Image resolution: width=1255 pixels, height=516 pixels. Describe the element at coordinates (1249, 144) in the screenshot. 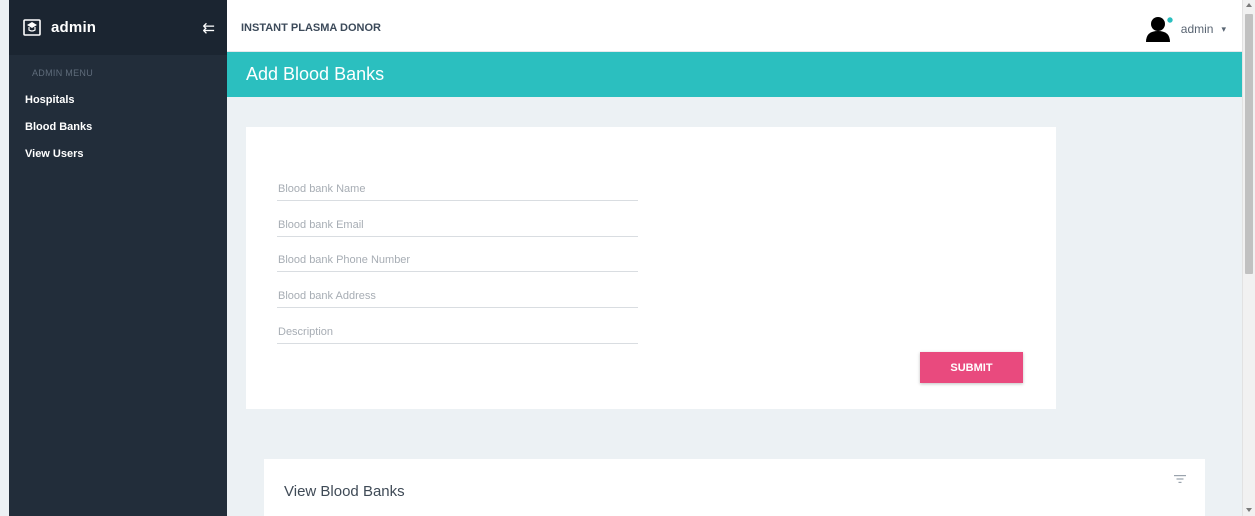

I see `scrollbar-thumb` at that location.